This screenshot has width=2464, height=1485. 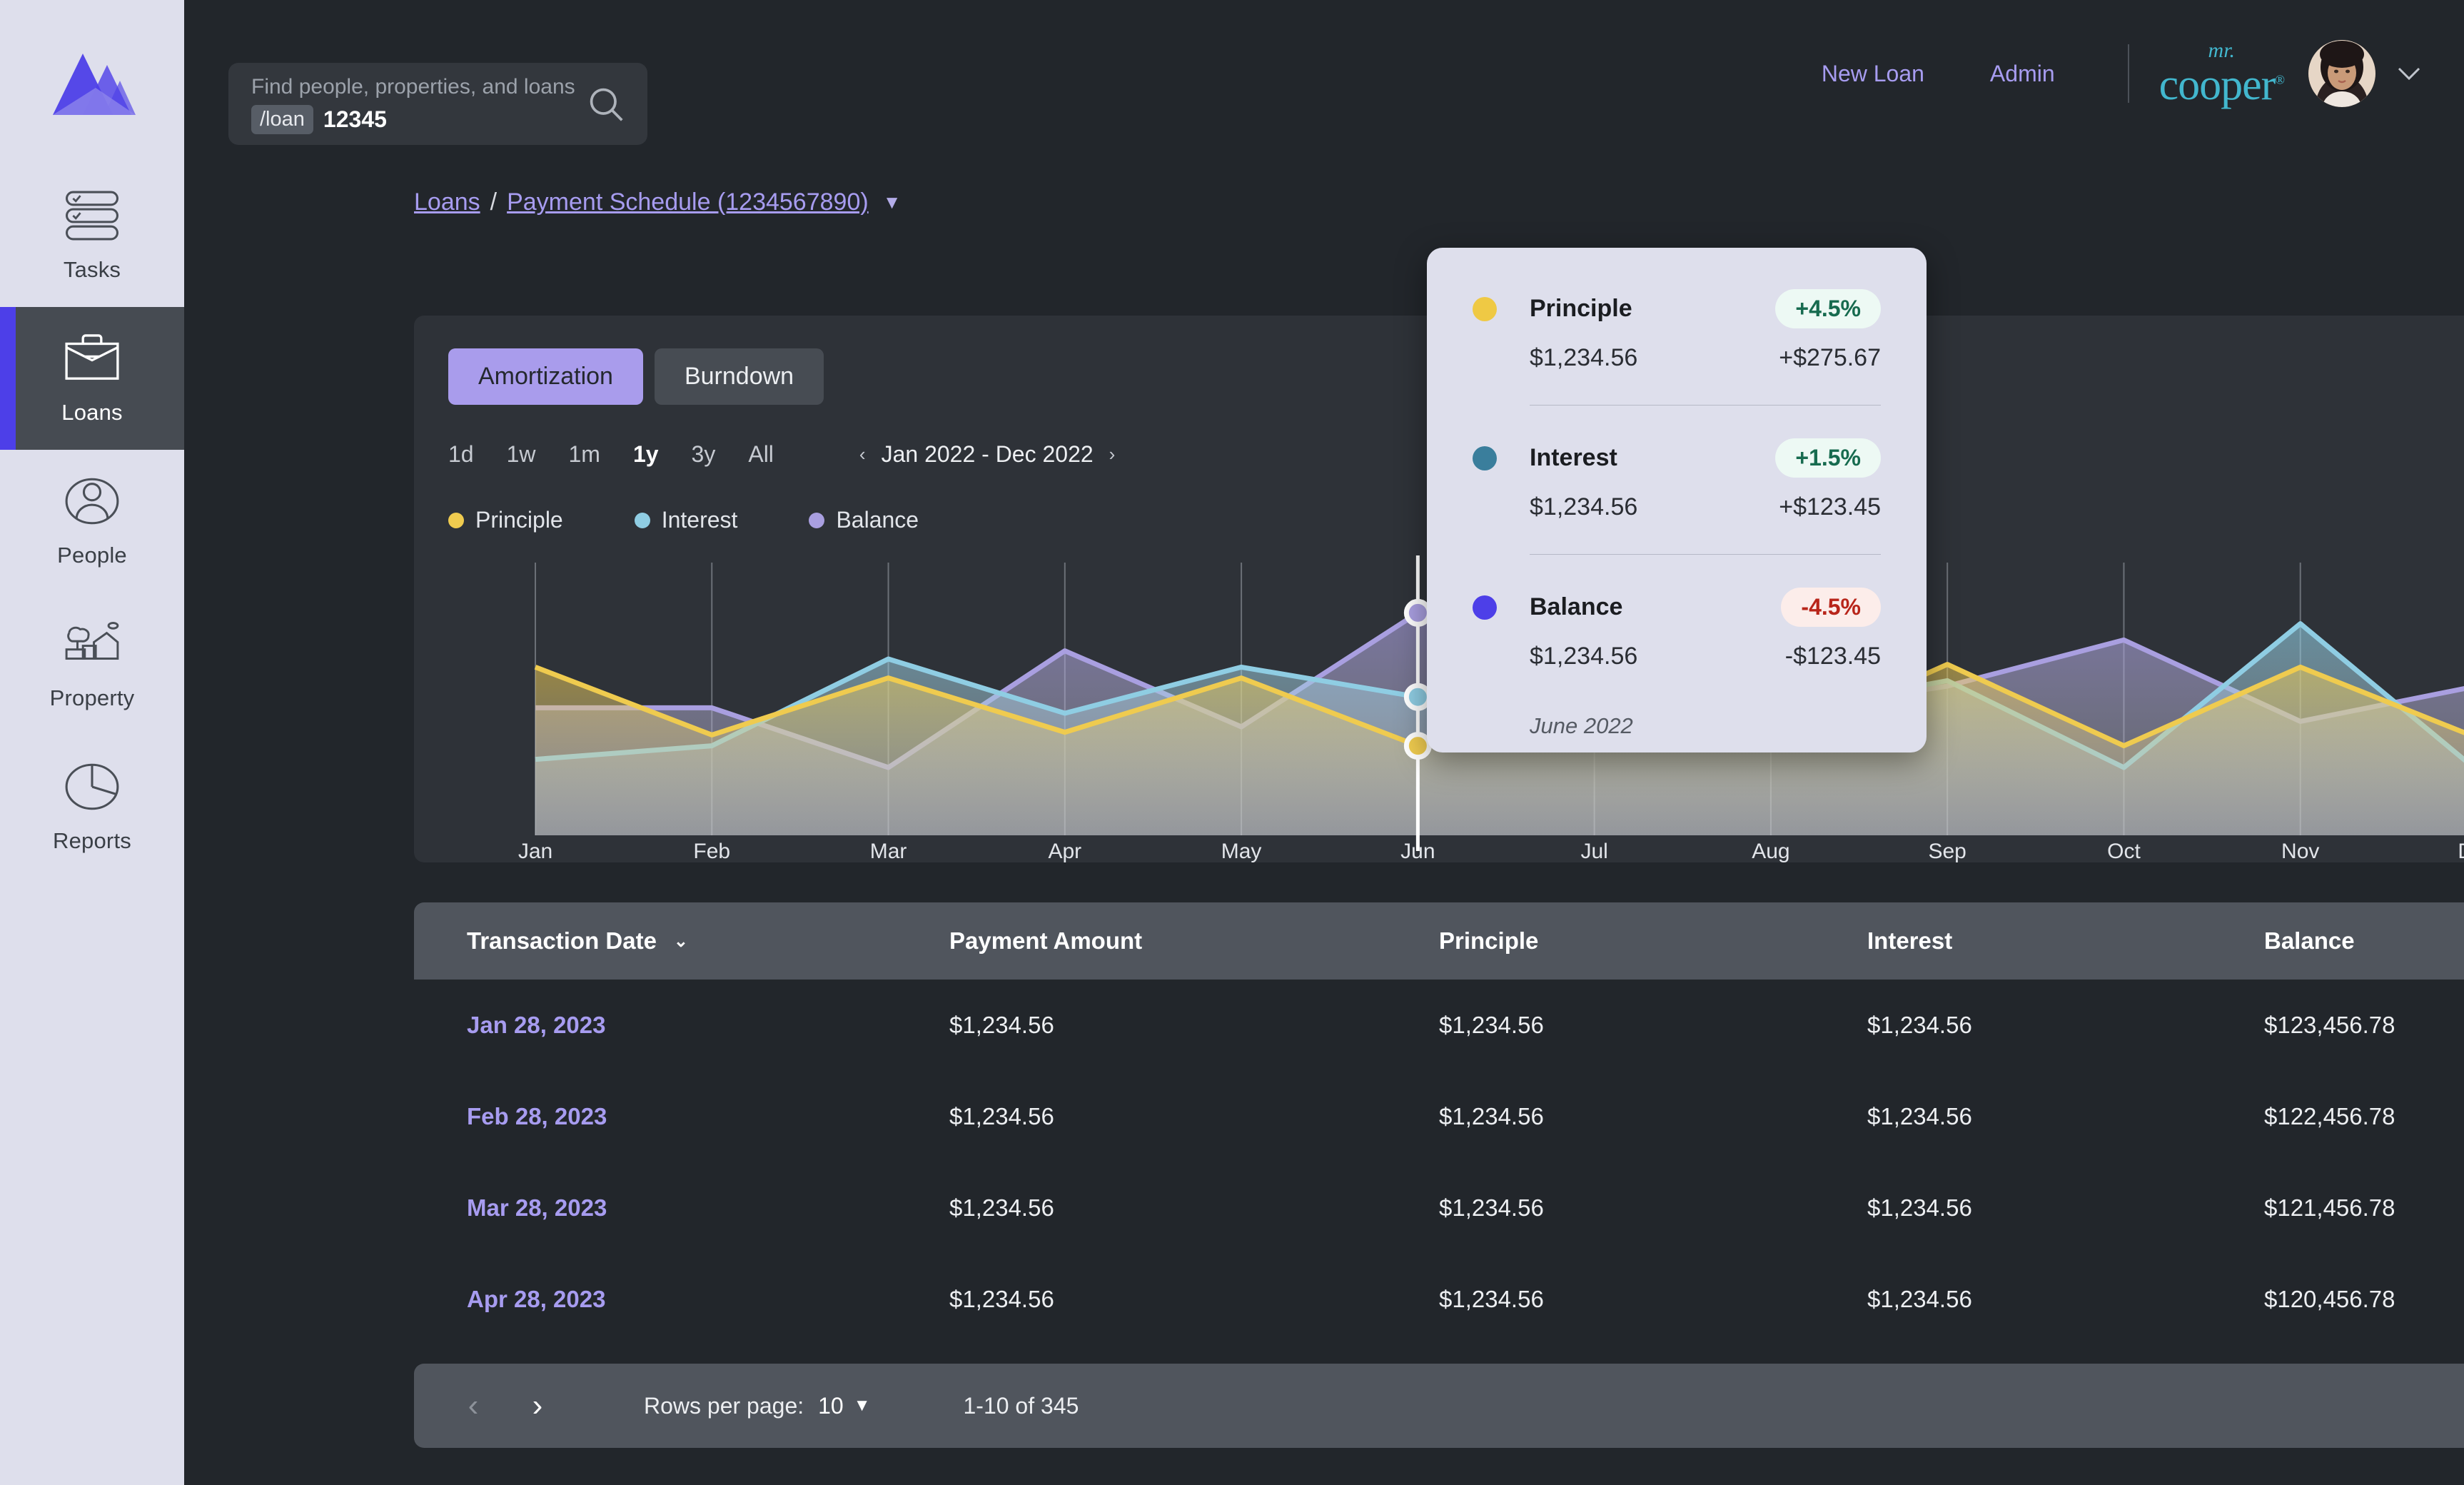 What do you see at coordinates (1417, 612) in the screenshot?
I see `chart-hover-marker-balance` at bounding box center [1417, 612].